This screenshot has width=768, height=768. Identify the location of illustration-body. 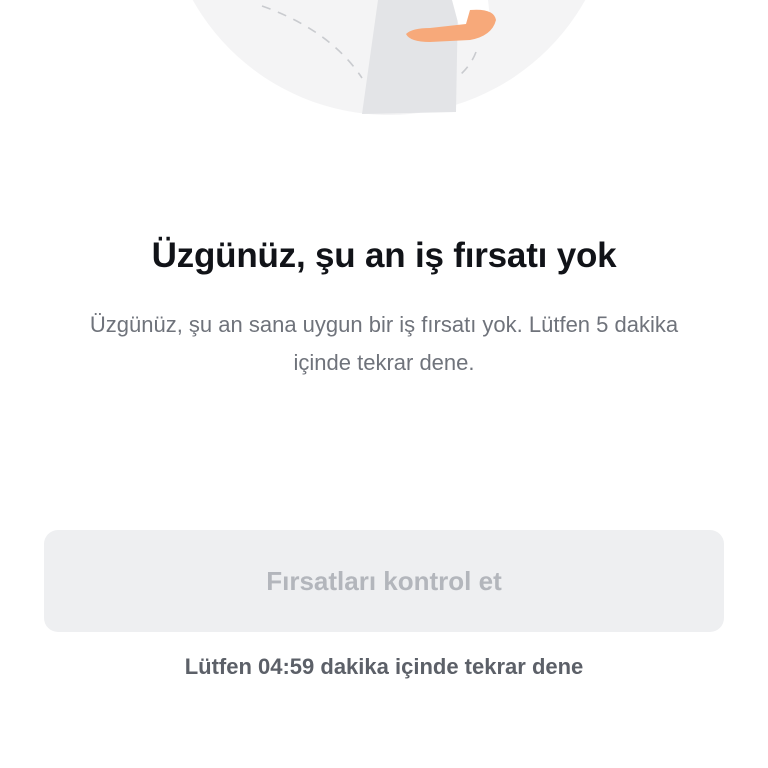
(410, 57).